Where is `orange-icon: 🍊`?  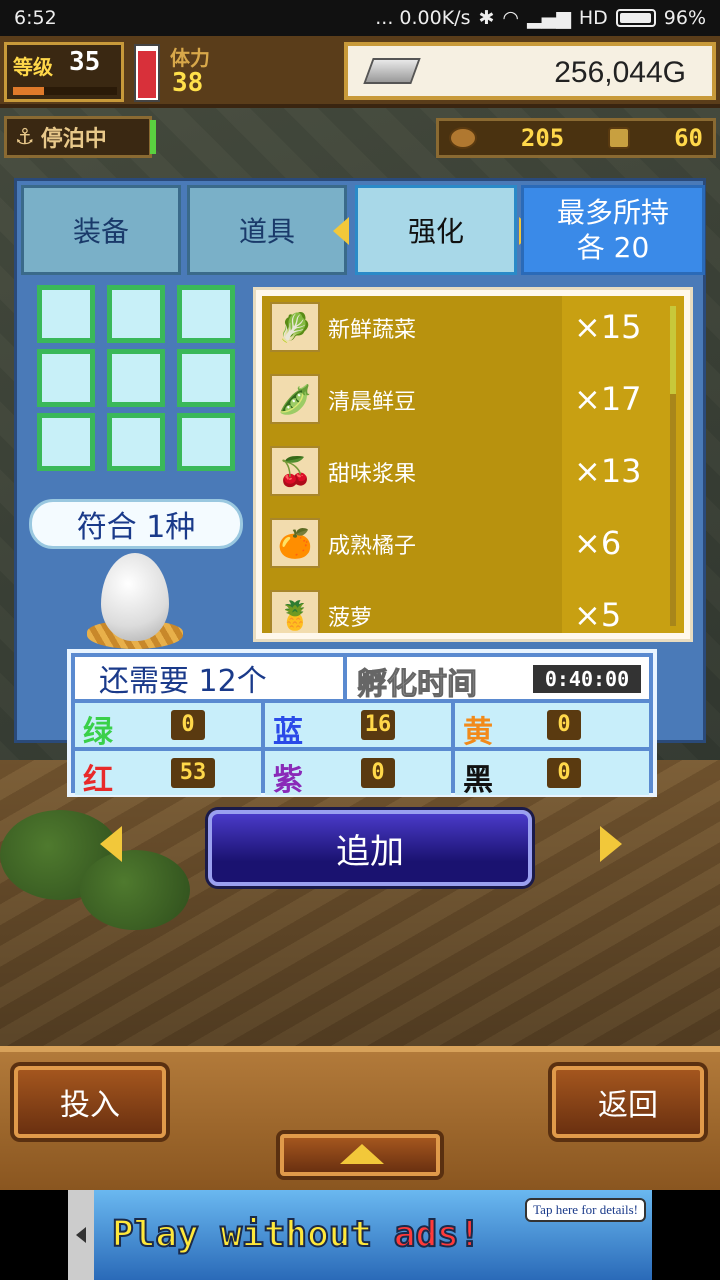 orange-icon: 🍊 is located at coordinates (295, 543).